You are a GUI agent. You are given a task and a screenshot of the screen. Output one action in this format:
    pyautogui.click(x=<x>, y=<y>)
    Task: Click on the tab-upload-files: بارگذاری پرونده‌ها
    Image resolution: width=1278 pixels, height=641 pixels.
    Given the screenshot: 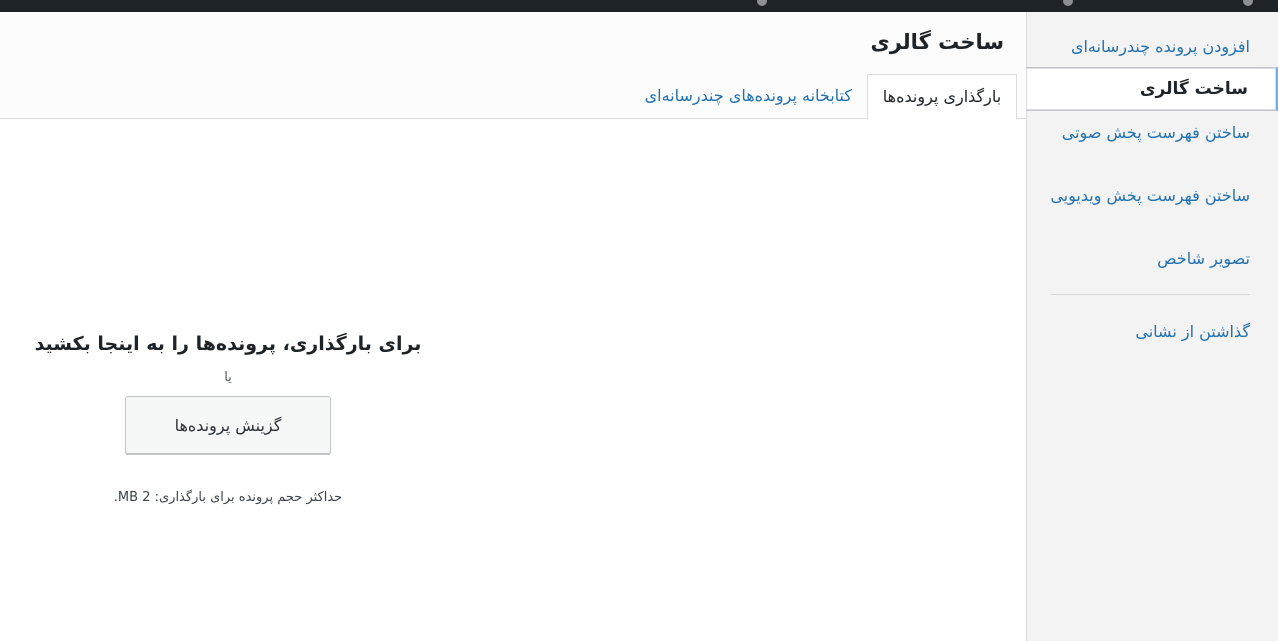 What is the action you would take?
    pyautogui.click(x=942, y=97)
    